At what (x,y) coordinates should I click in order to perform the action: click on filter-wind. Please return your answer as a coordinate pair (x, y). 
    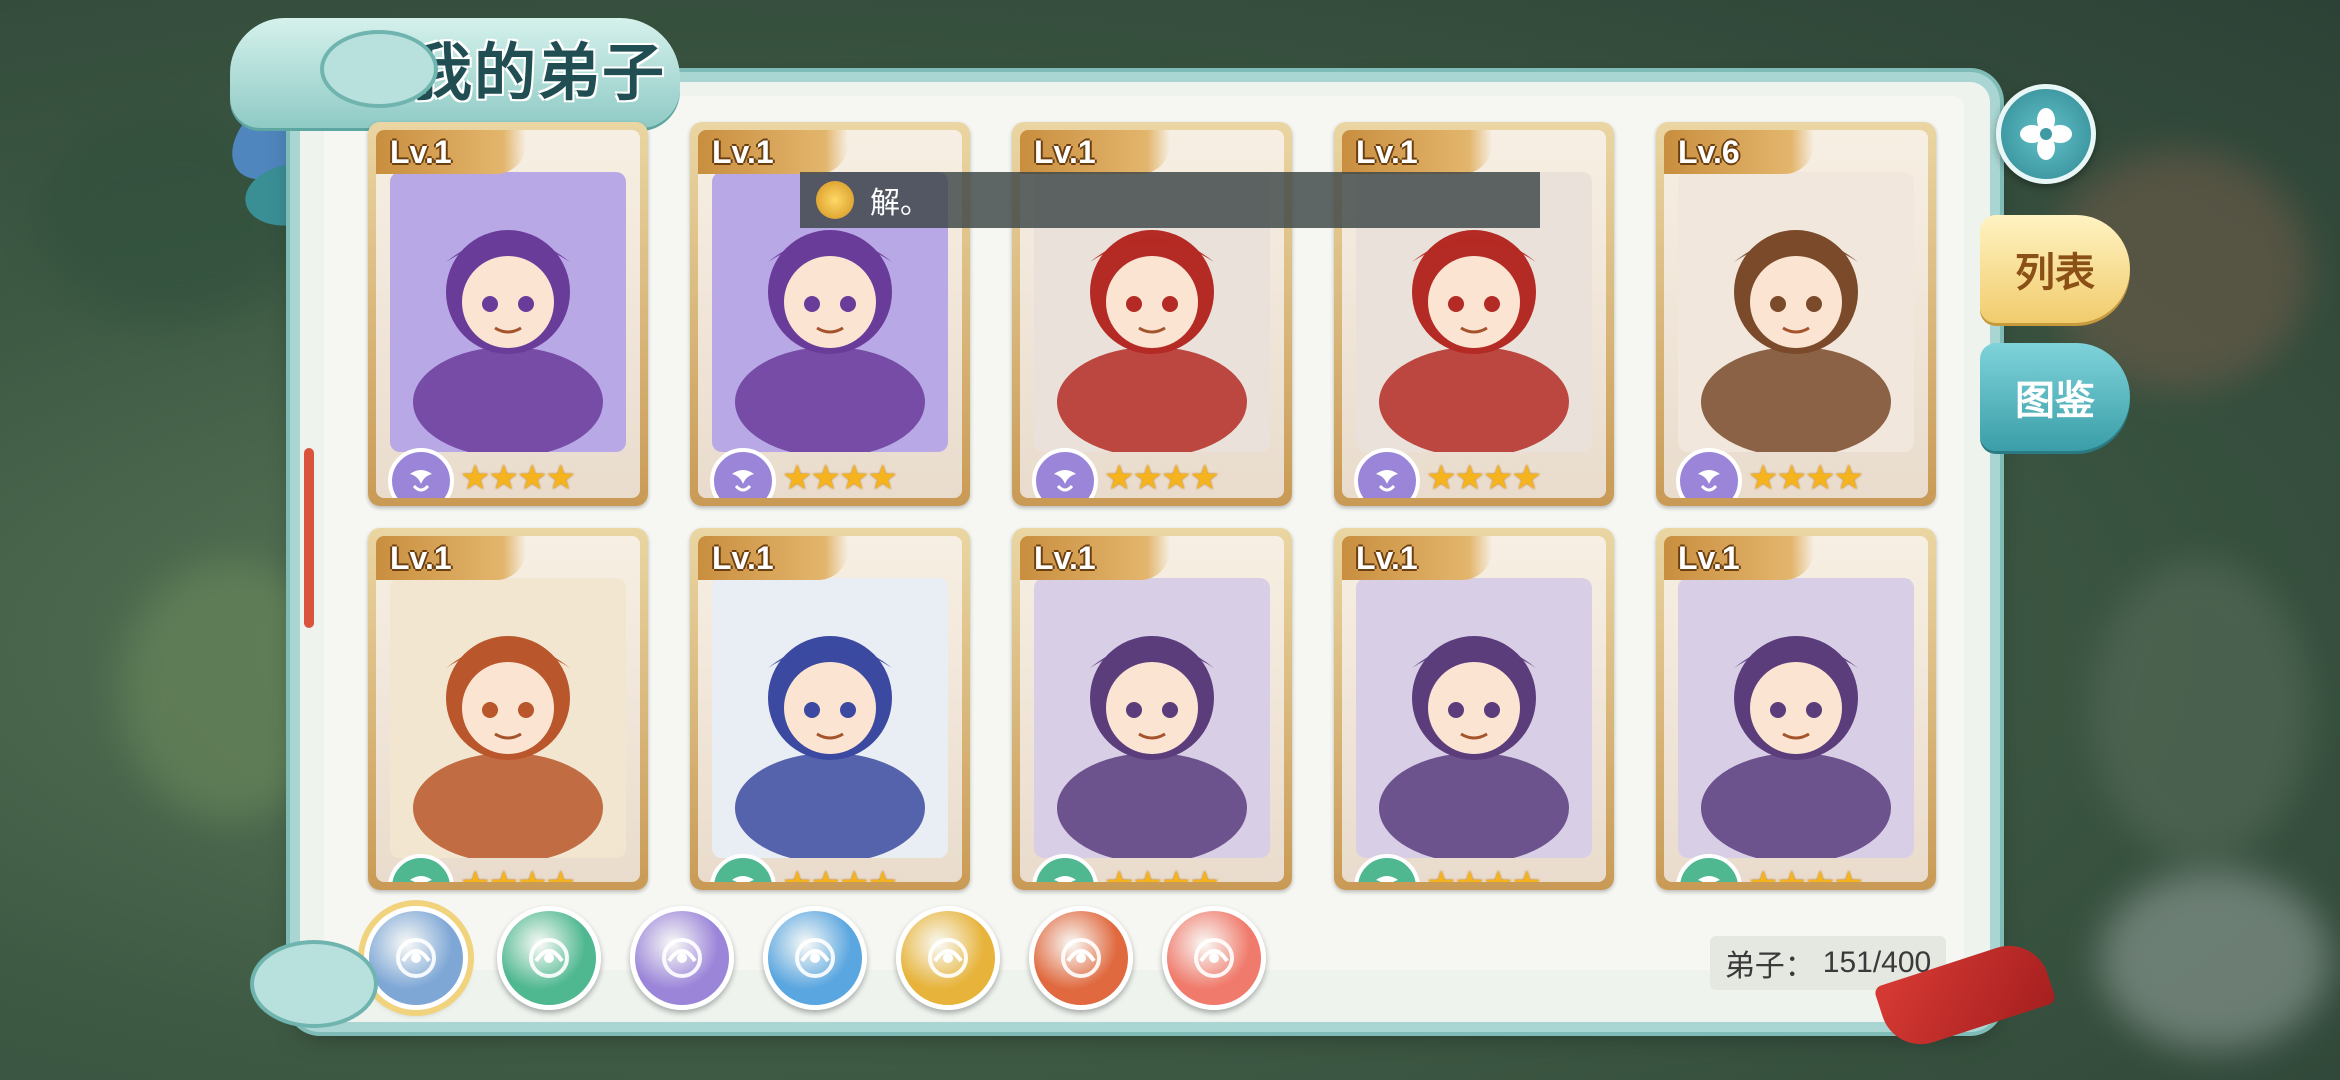
    Looking at the image, I should click on (682, 958).